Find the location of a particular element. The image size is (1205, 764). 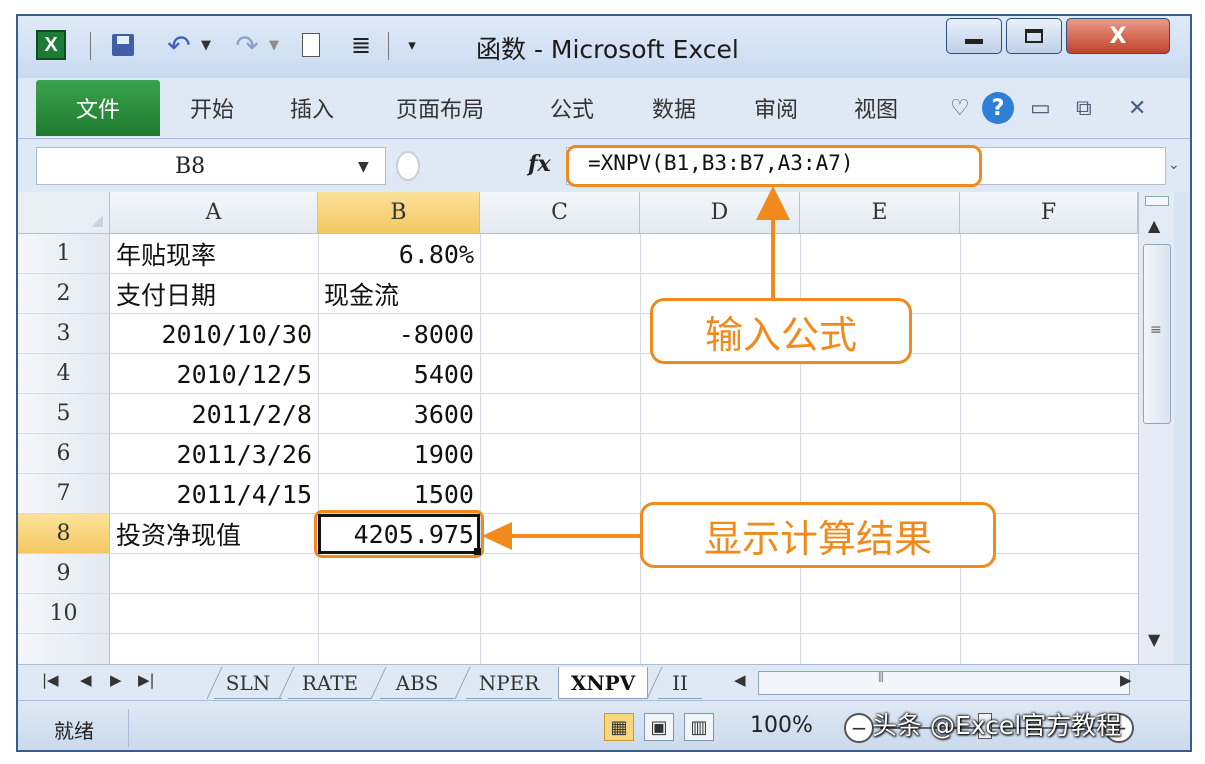

undo-dropdown-icon: ▼ is located at coordinates (206, 45).